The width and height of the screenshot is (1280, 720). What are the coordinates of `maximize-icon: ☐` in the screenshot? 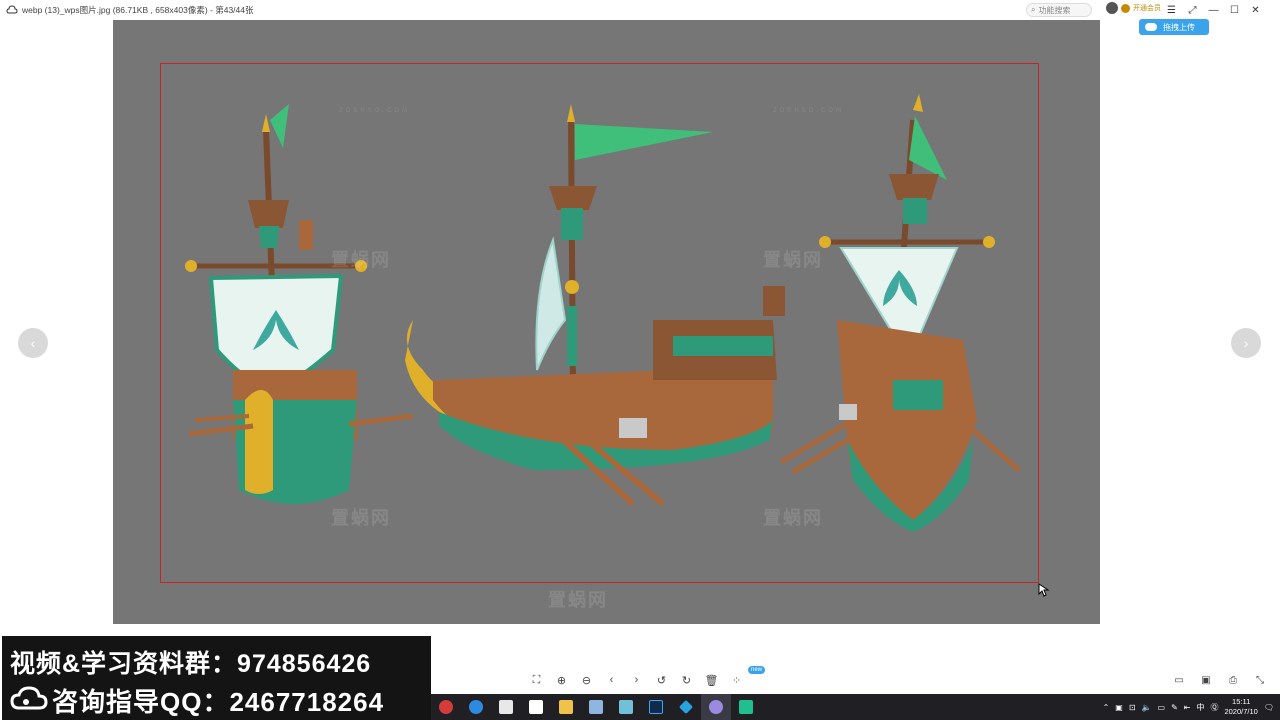 It's located at (1234, 10).